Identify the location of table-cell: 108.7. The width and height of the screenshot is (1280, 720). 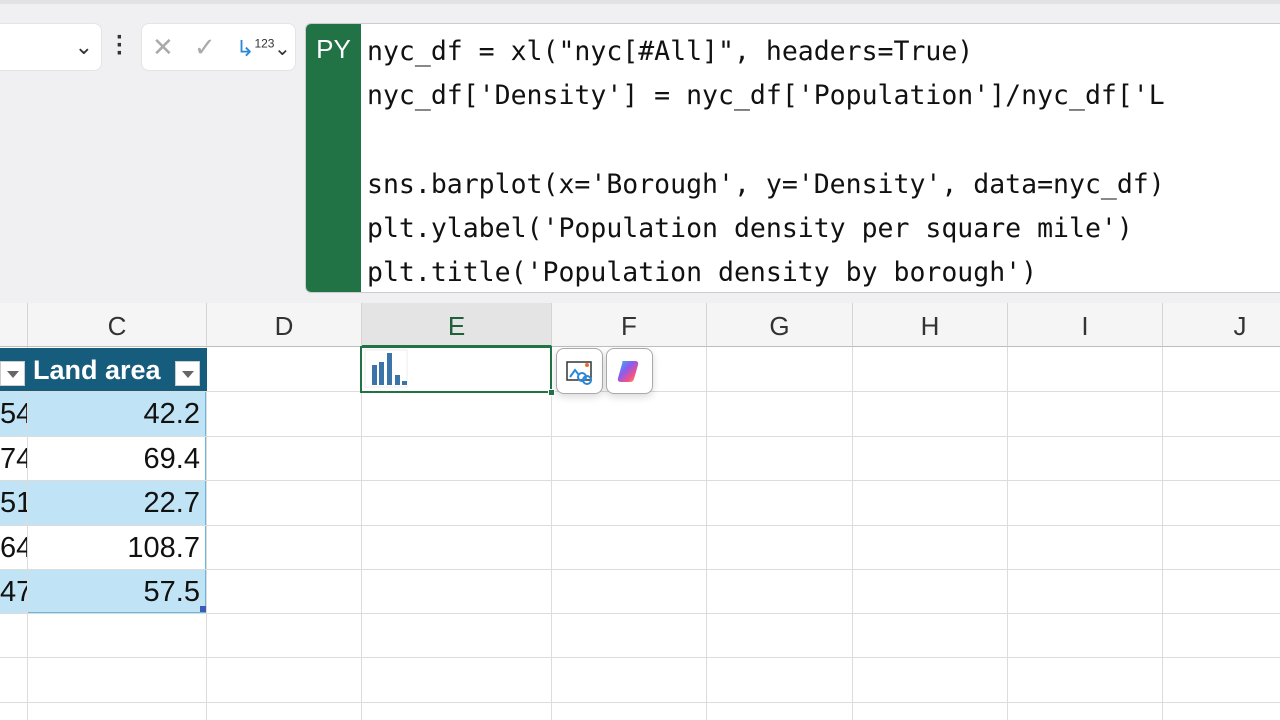
(117, 547).